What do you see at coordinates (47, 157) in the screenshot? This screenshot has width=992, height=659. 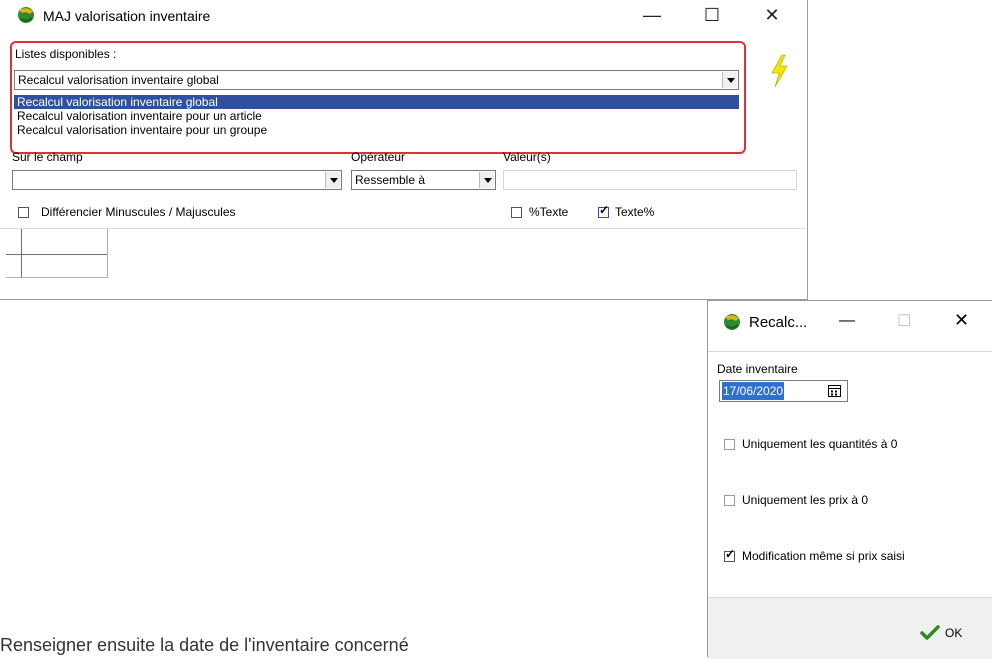 I see `field-label: Sur le champ` at bounding box center [47, 157].